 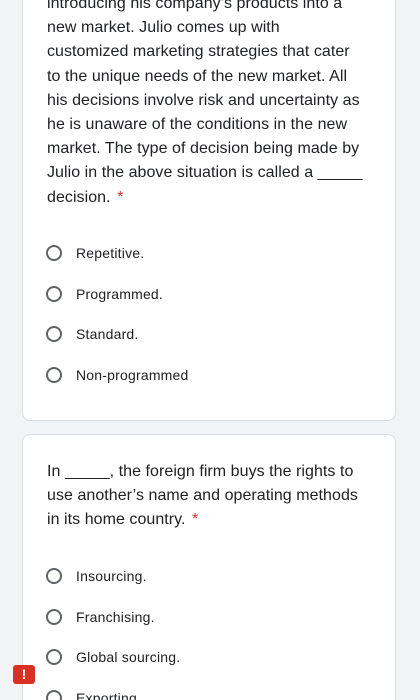 What do you see at coordinates (132, 374) in the screenshot?
I see `option-label: Non-programmed` at bounding box center [132, 374].